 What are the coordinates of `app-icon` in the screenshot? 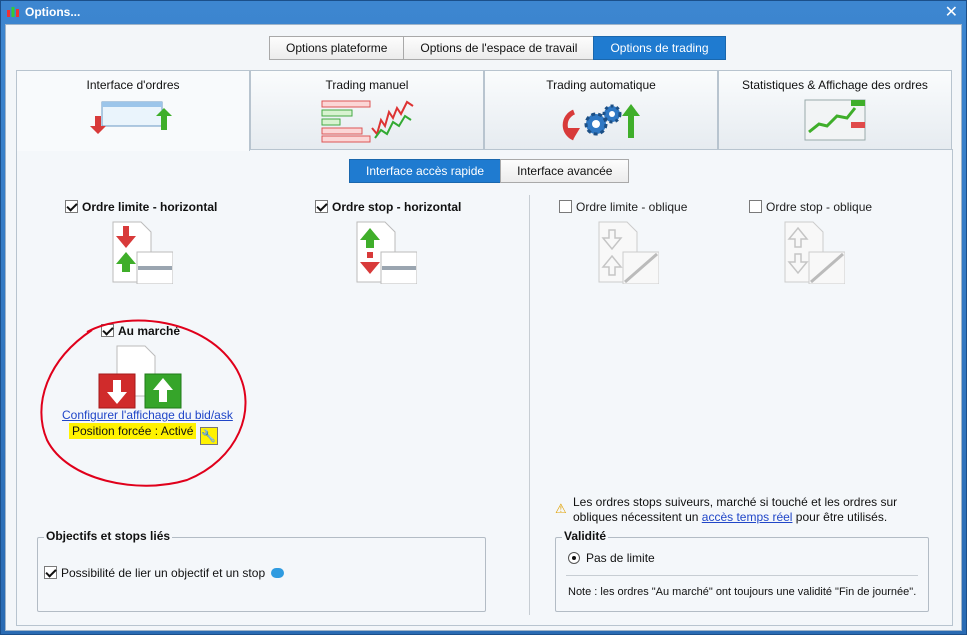 It's located at (13, 12).